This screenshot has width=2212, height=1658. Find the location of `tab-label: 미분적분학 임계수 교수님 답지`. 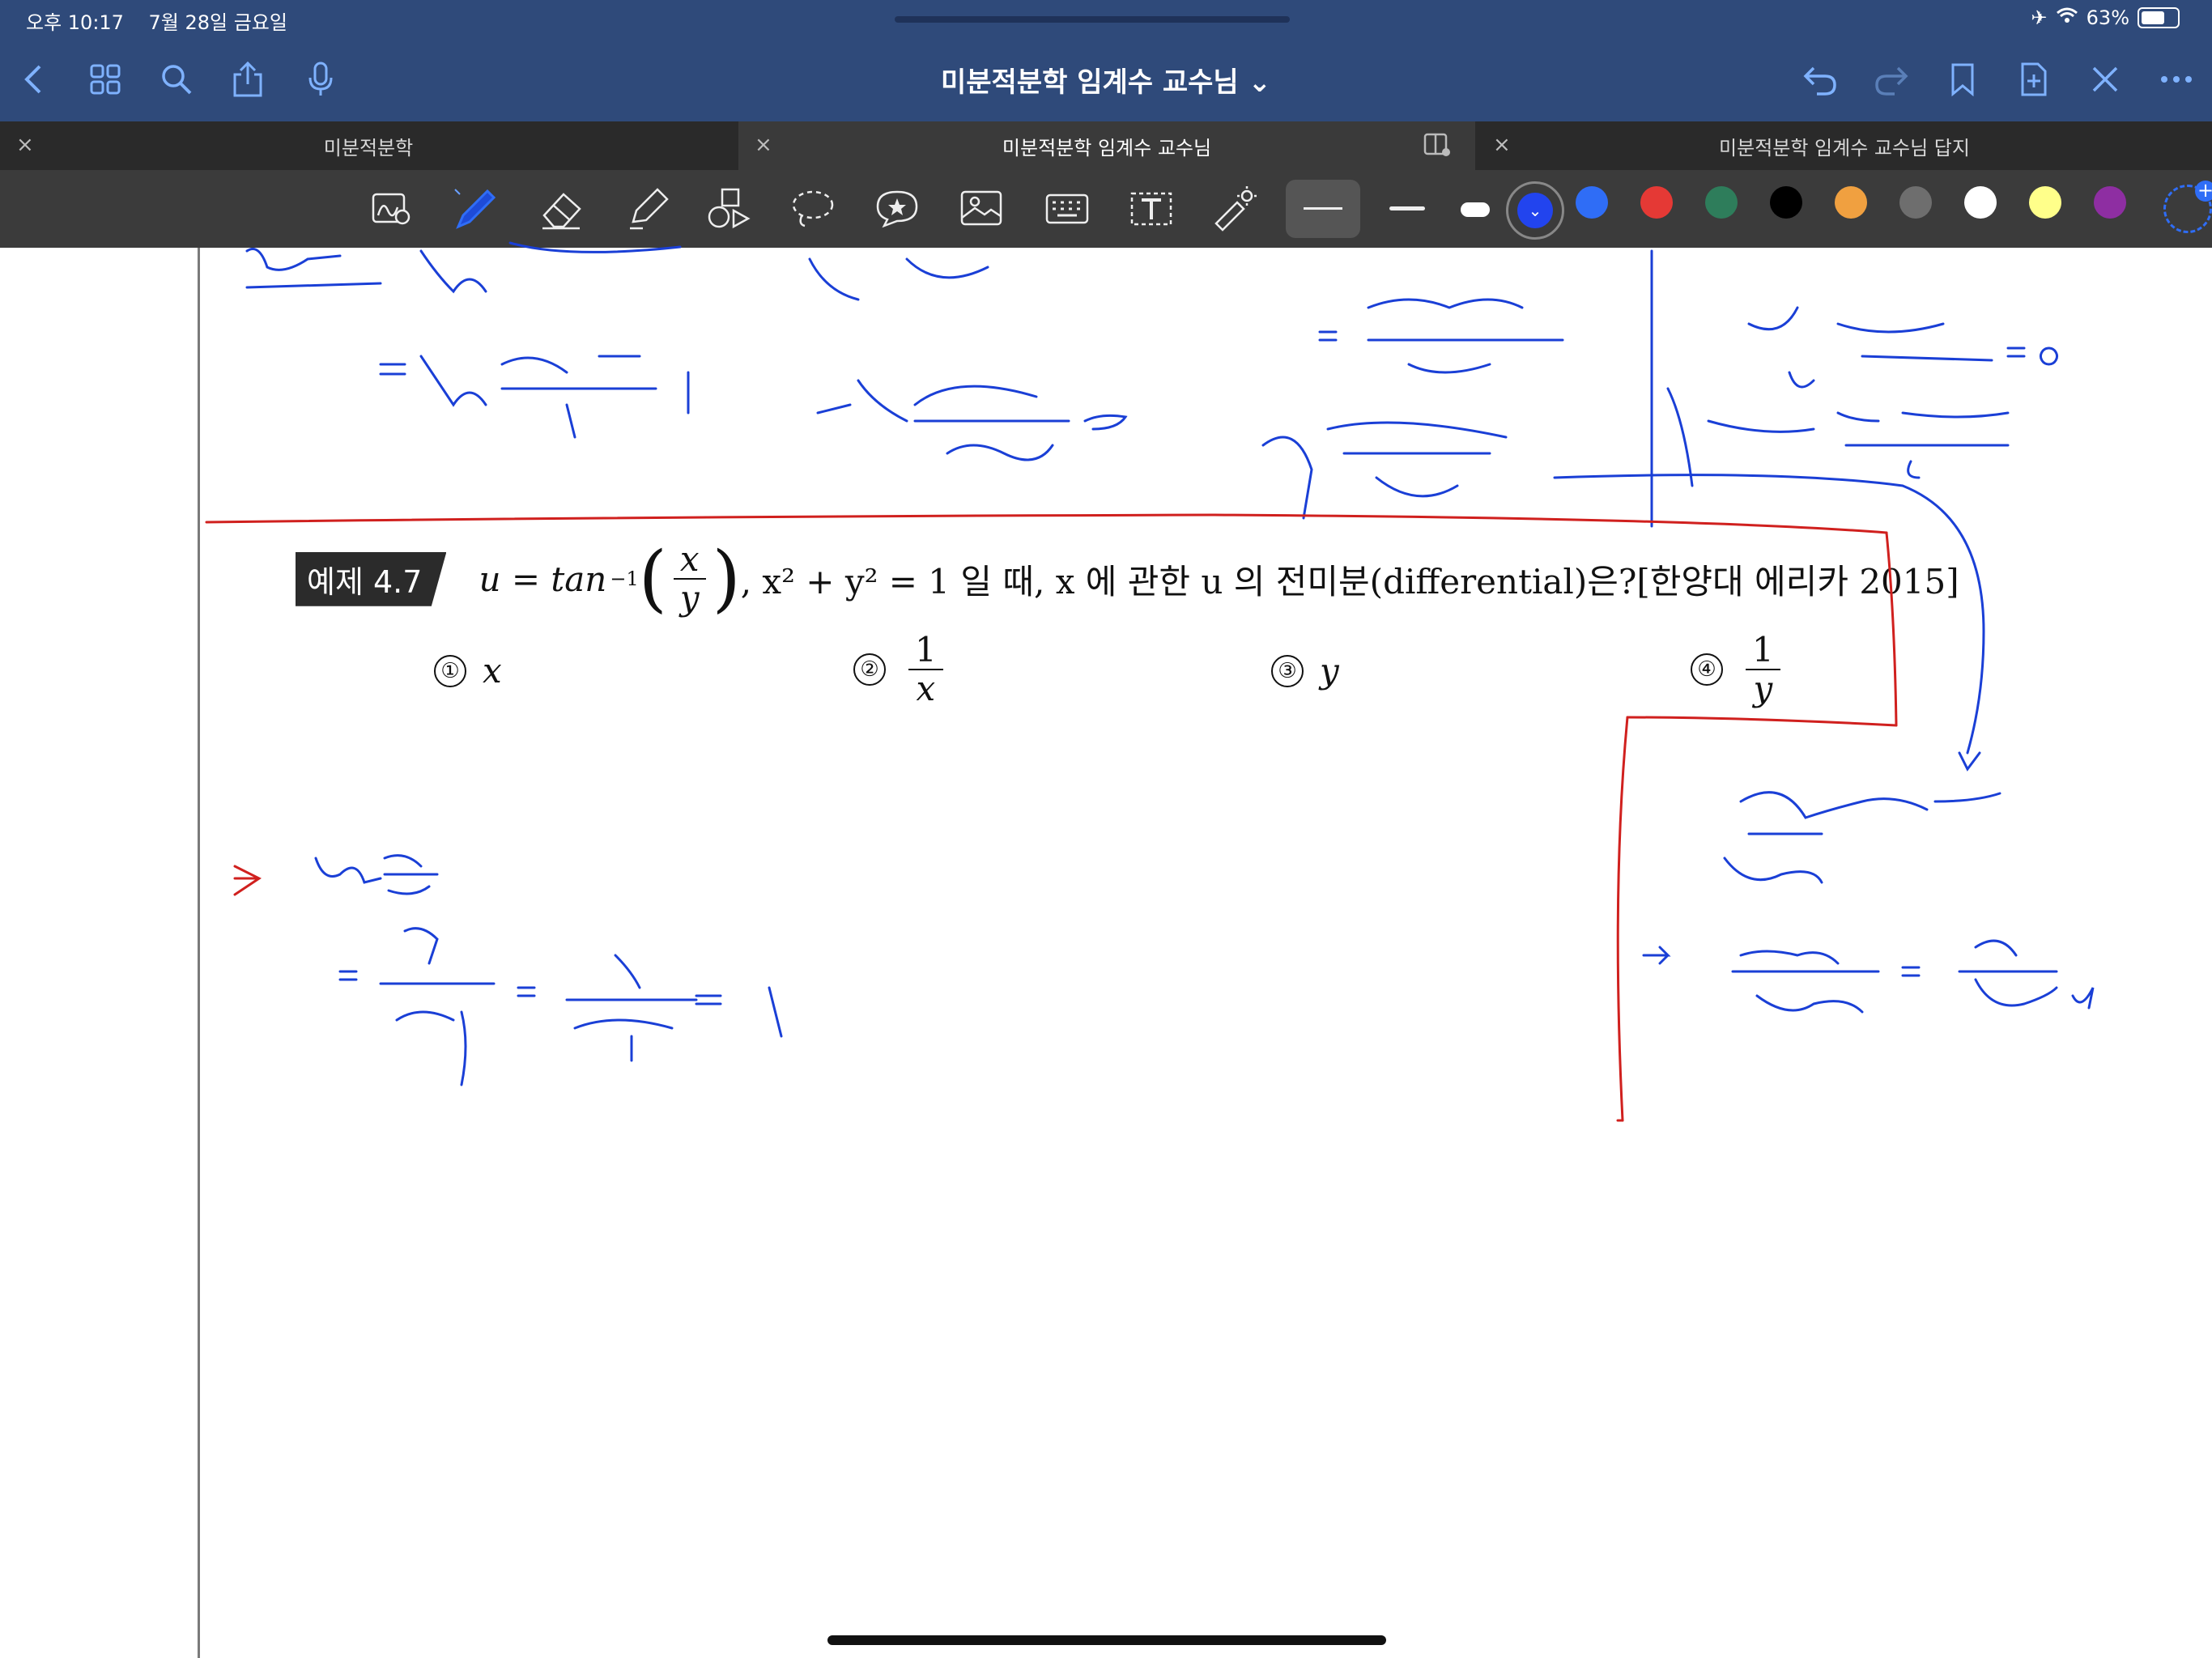

tab-label: 미분적분학 임계수 교수님 답지 is located at coordinates (1845, 147).